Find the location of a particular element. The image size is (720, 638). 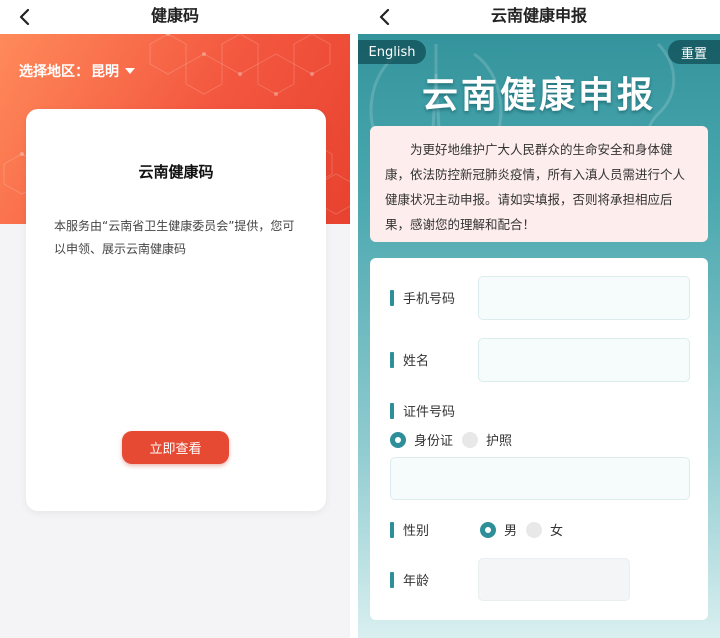

english-button: English is located at coordinates (392, 52).